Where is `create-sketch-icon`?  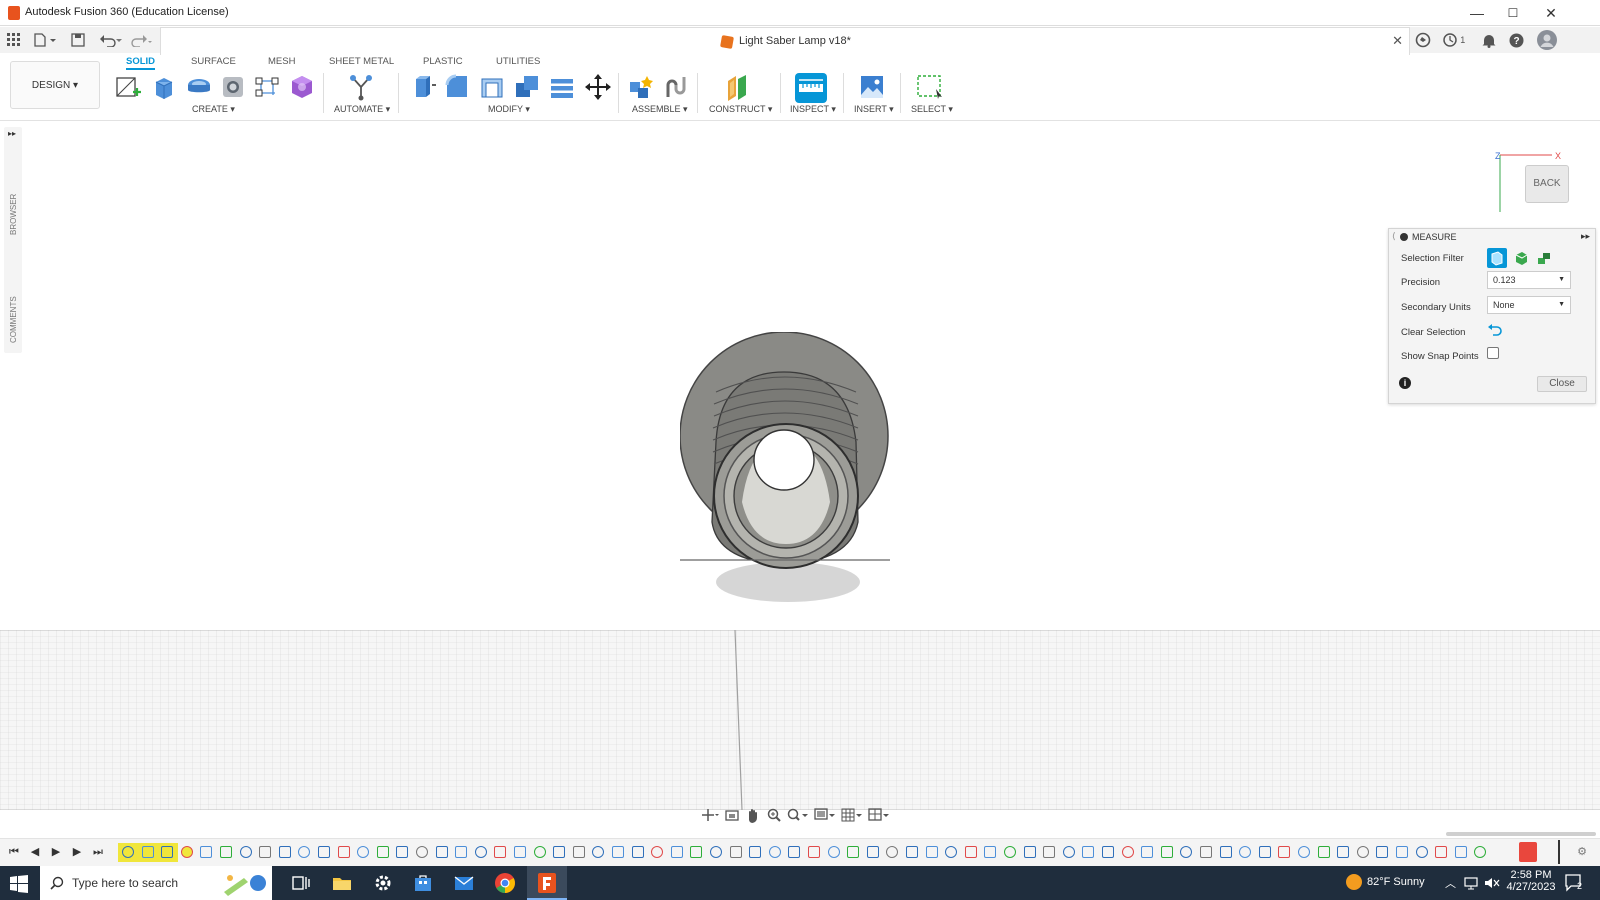 create-sketch-icon is located at coordinates (128, 87).